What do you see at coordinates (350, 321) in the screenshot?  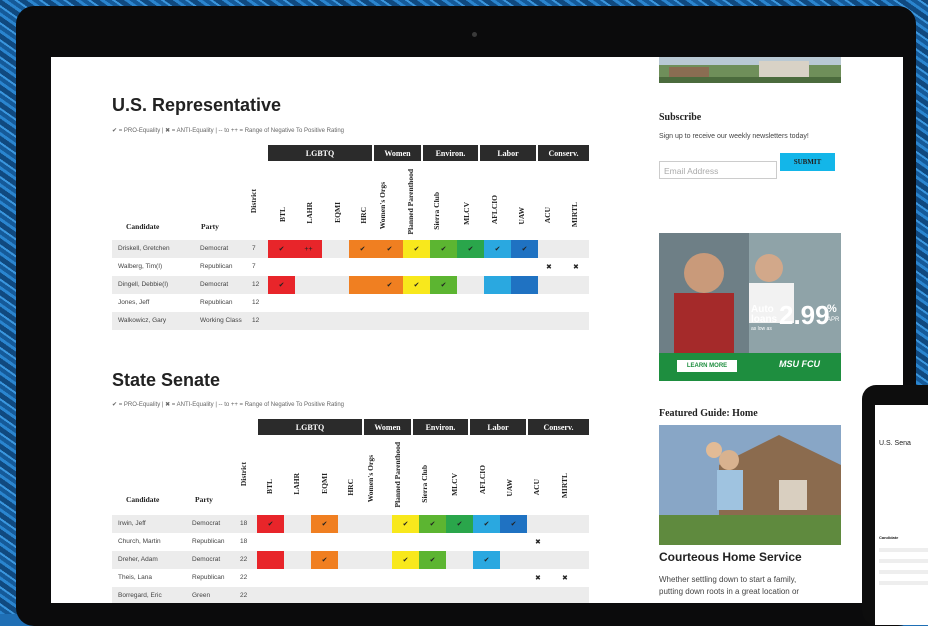 I see `table-row: Walkowicz, Gary Working Class 12` at bounding box center [350, 321].